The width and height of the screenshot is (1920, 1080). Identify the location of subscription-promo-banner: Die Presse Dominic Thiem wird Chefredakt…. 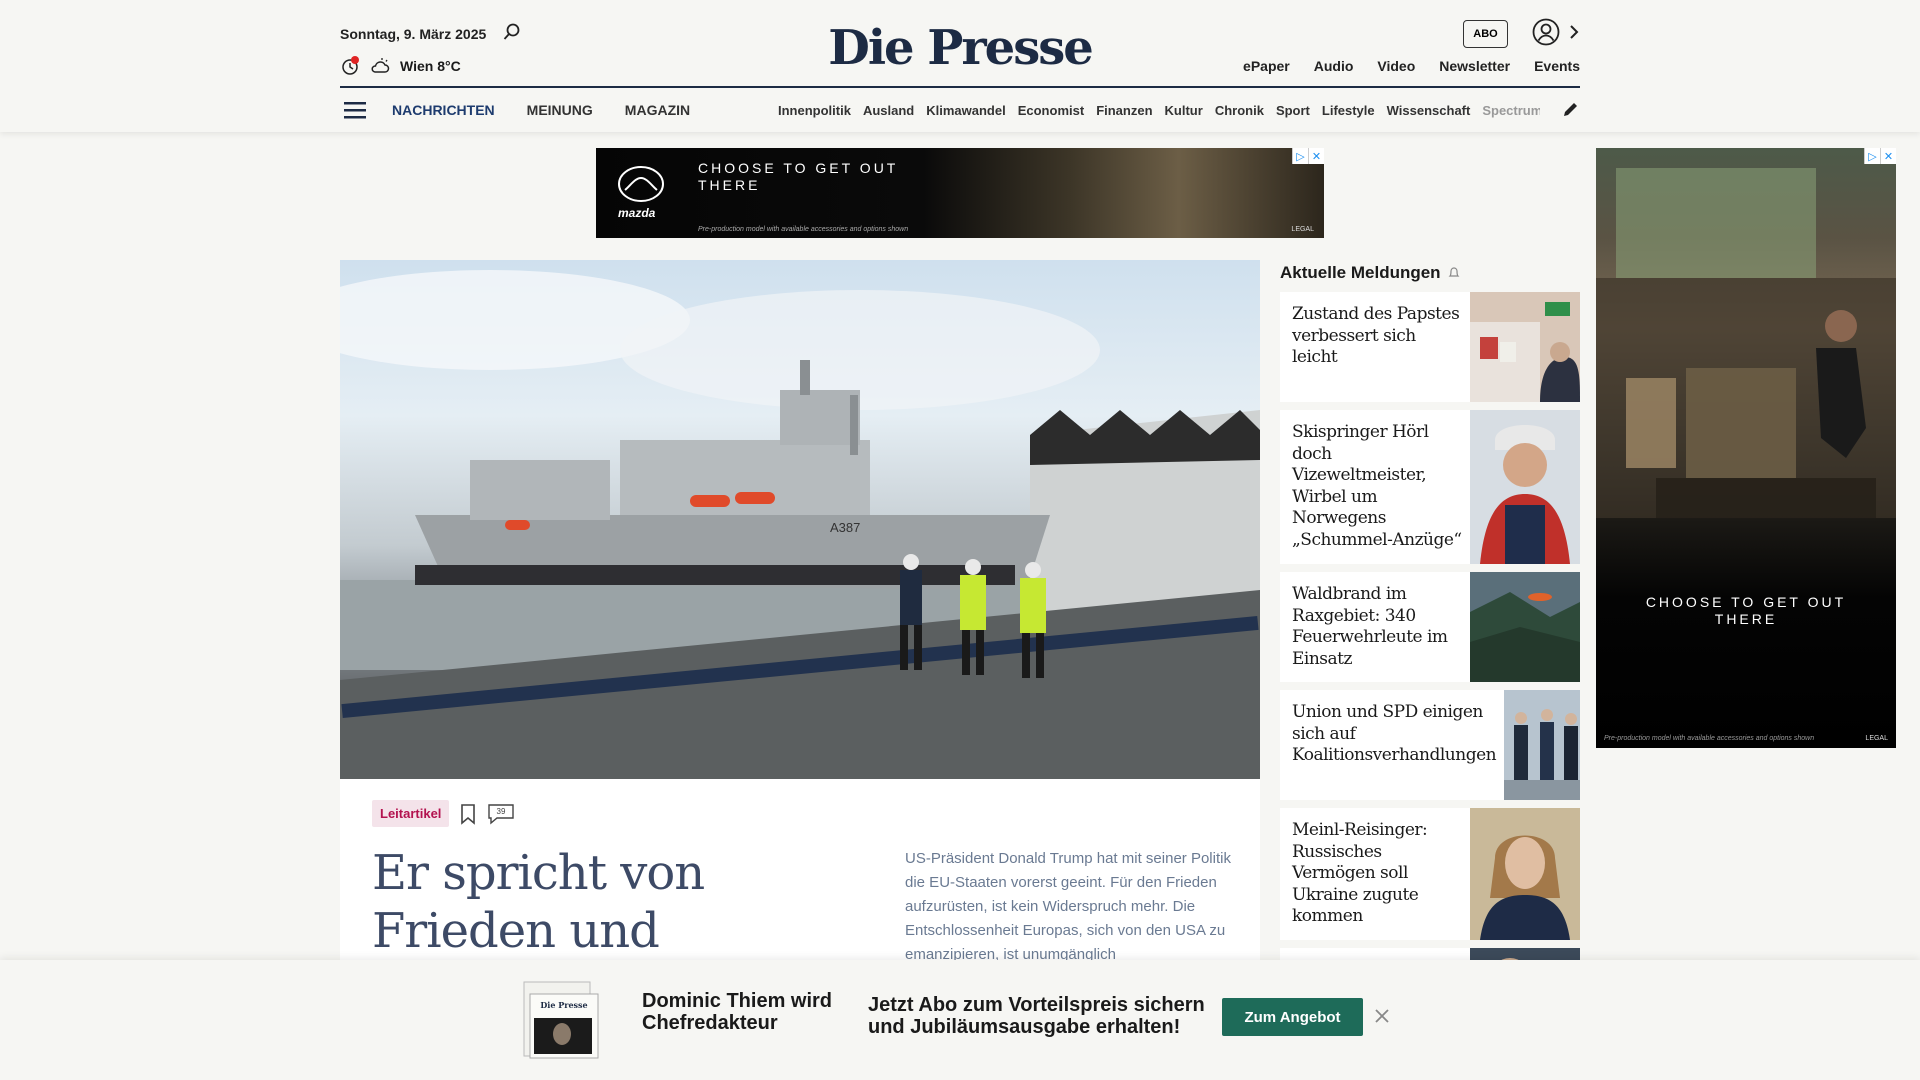
(960, 1020).